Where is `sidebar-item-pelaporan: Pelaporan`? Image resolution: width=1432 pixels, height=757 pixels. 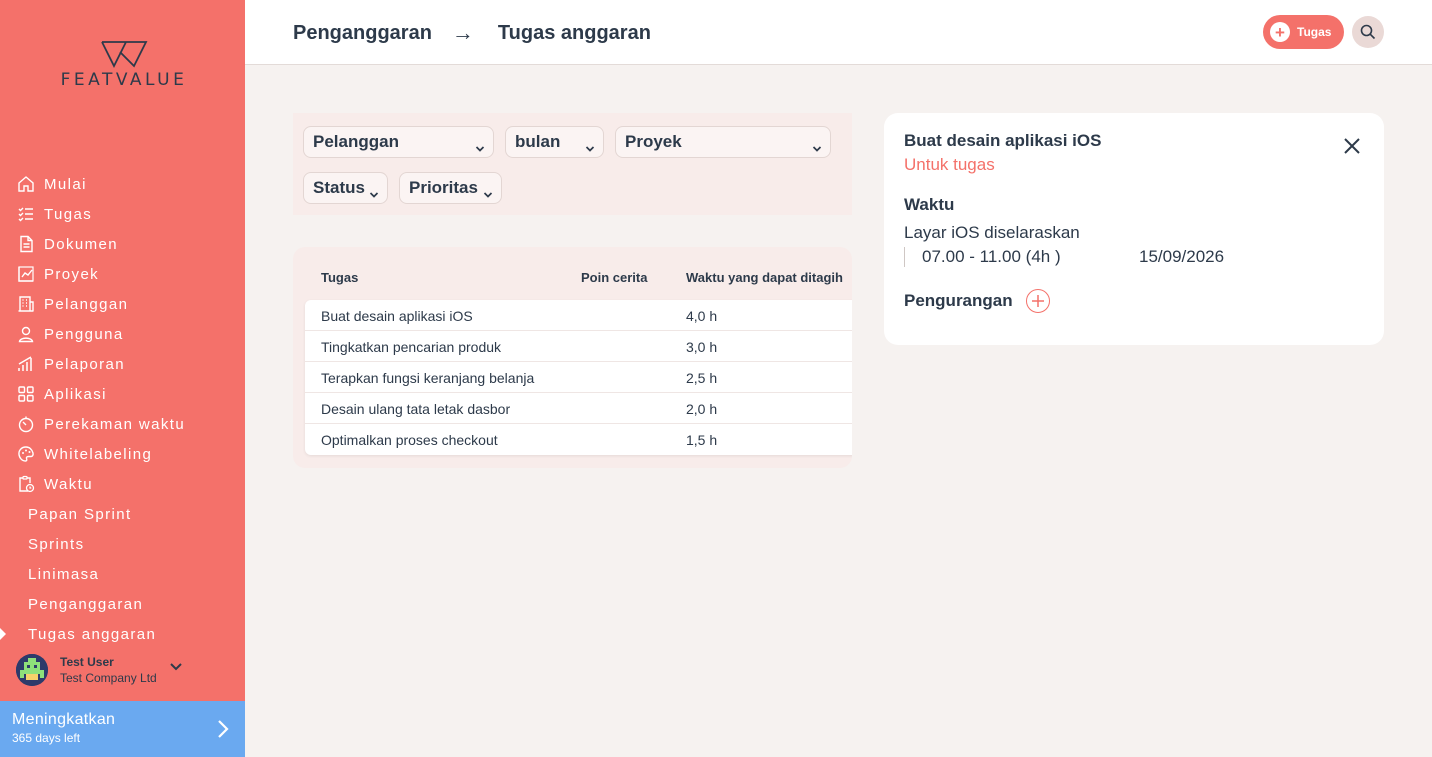
sidebar-item-pelaporan: Pelaporan is located at coordinates (122, 364).